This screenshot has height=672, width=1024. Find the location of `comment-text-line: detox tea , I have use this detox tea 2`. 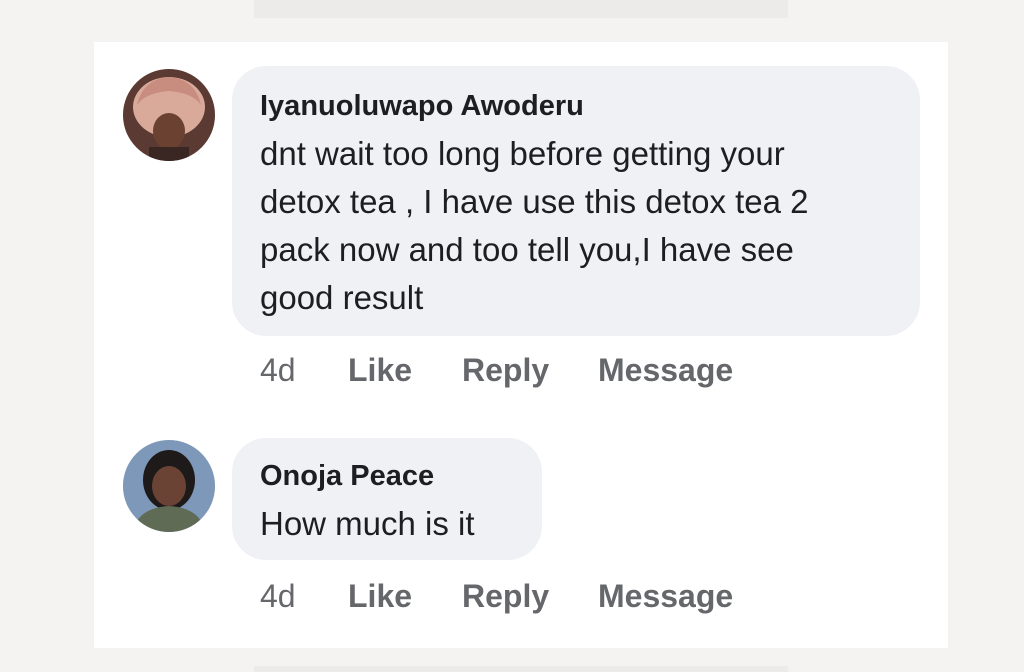

comment-text-line: detox tea , I have use this detox tea 2 is located at coordinates (534, 201).